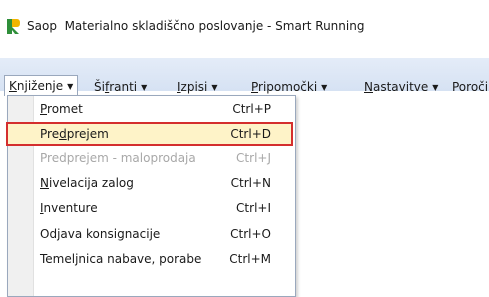 The width and height of the screenshot is (489, 297). Describe the element at coordinates (151, 184) in the screenshot. I see `menu-item-nivelacija-zalog: Nivelacija zalog Ctrl+N` at that location.